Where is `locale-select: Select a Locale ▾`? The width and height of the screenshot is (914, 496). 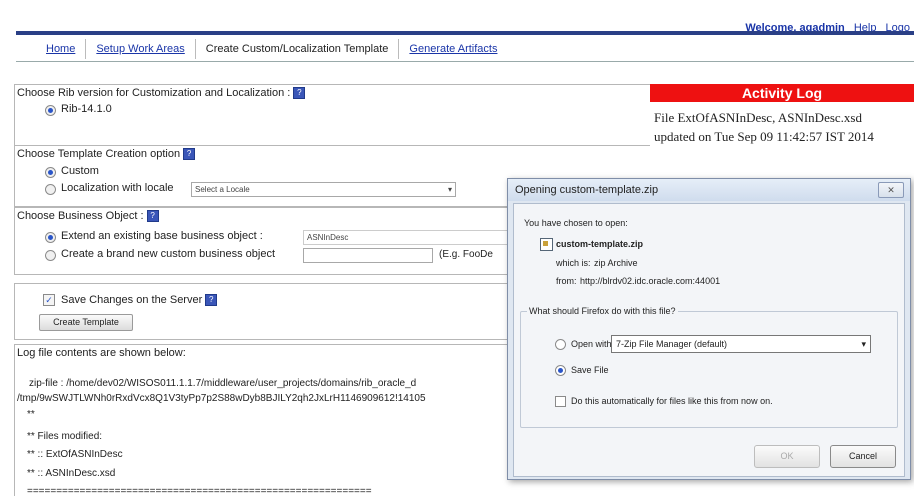 locale-select: Select a Locale ▾ is located at coordinates (323, 189).